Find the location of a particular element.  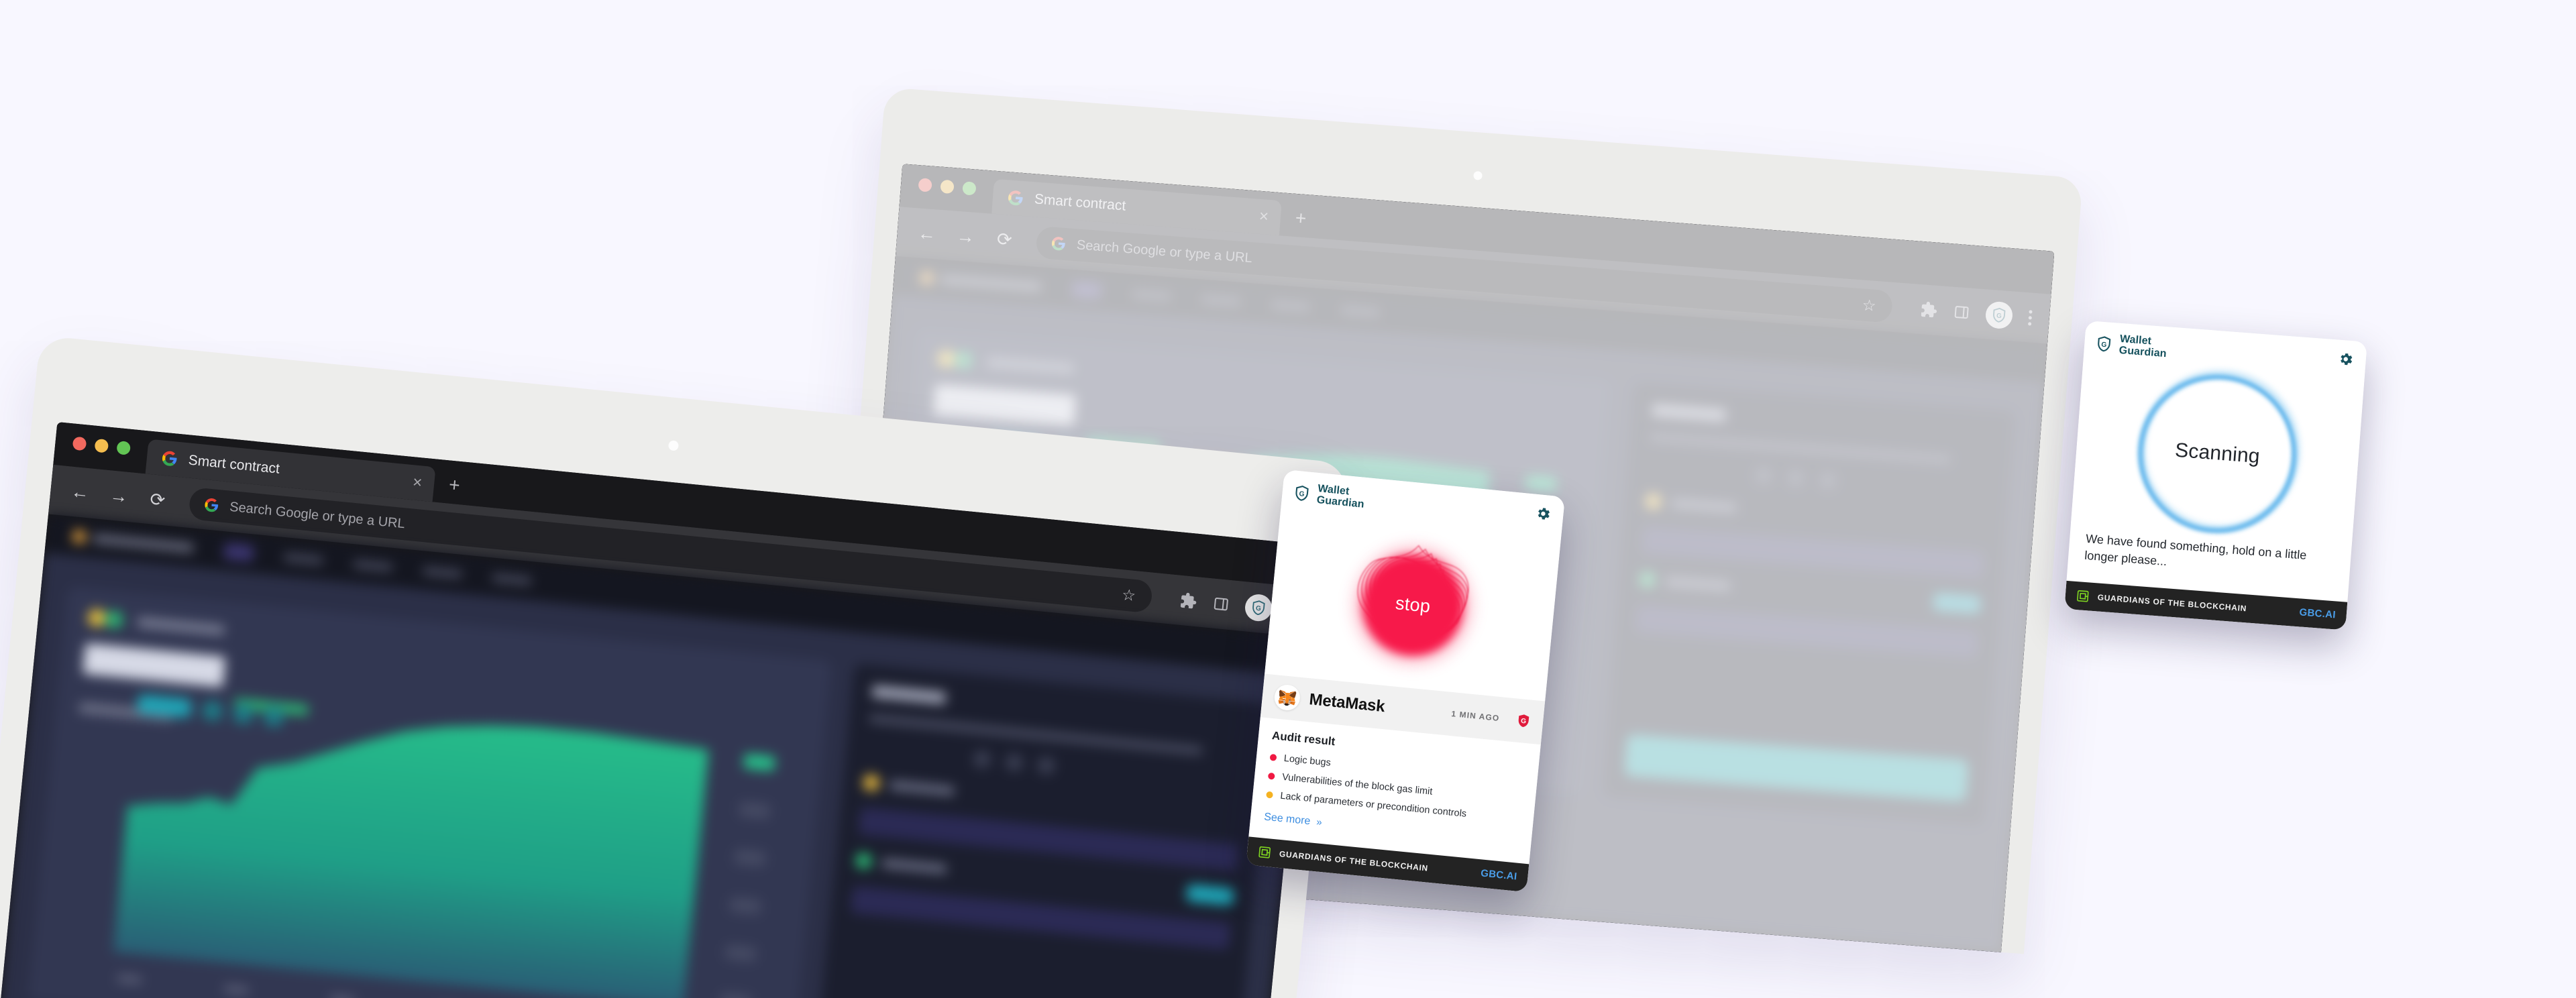

chart-price-value is located at coordinates (154, 665).